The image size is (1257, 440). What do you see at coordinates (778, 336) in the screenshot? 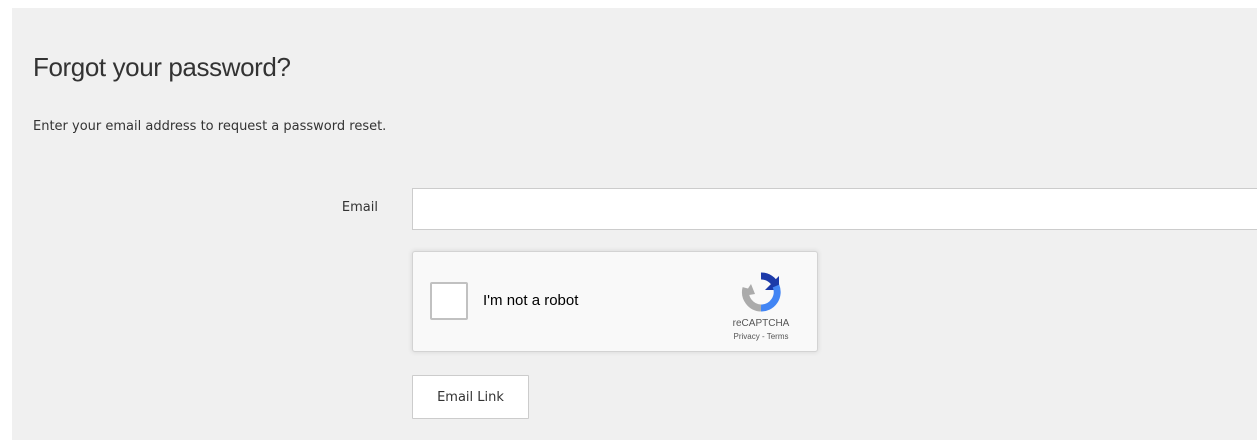
I see `terms-link: Terms` at bounding box center [778, 336].